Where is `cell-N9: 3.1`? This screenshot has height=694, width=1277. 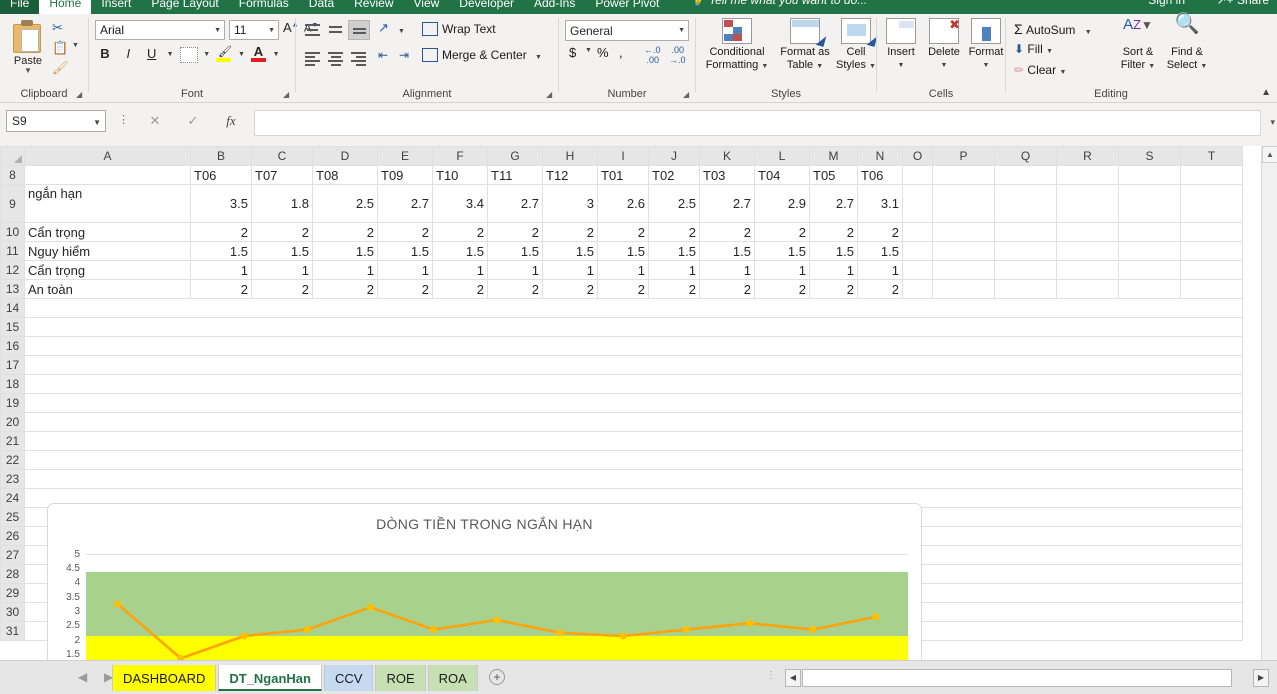 cell-N9: 3.1 is located at coordinates (880, 203).